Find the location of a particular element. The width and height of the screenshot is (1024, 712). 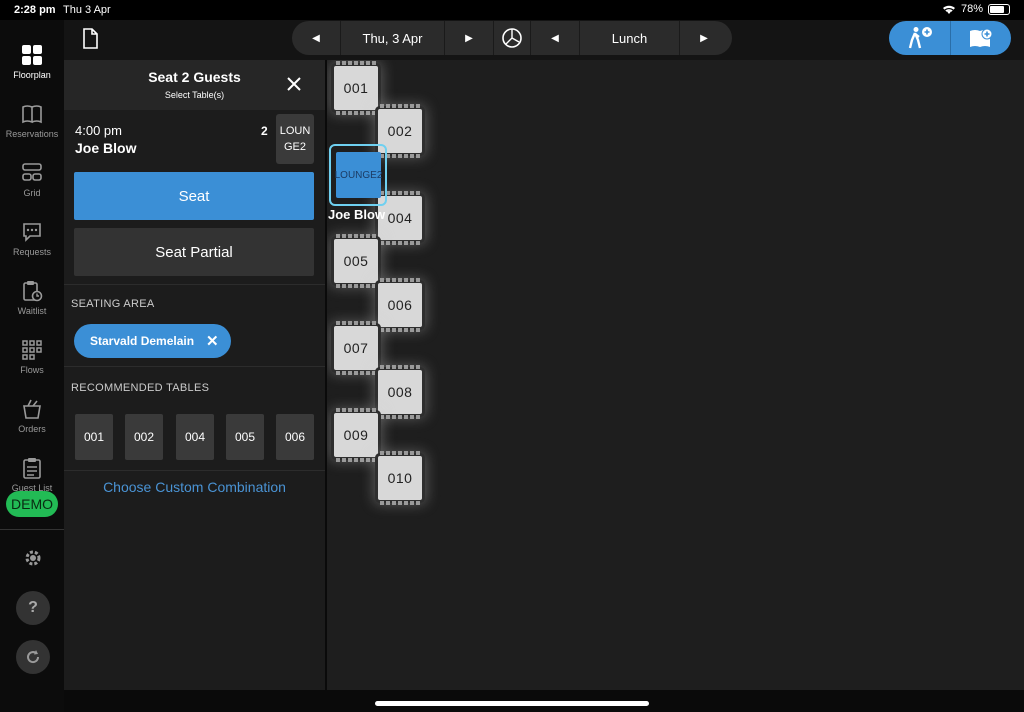

battery-icon is located at coordinates (999, 9).